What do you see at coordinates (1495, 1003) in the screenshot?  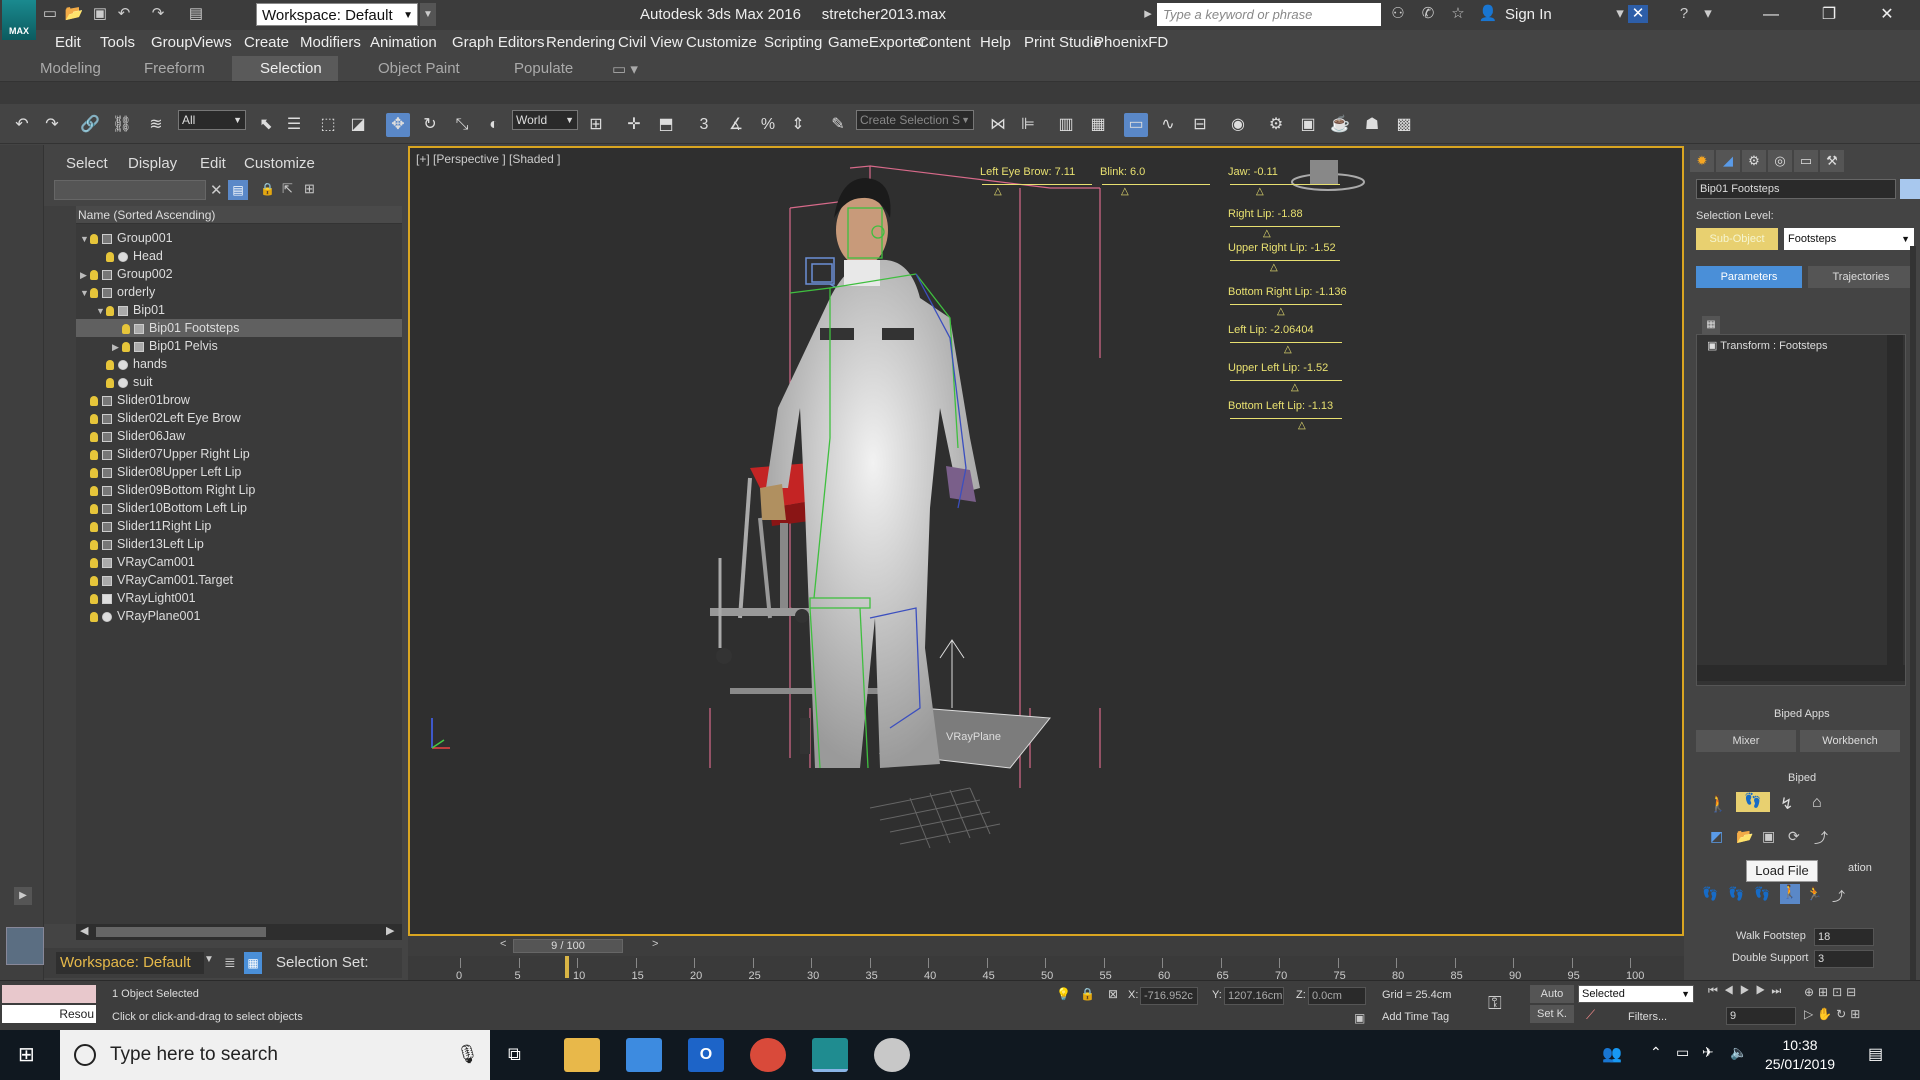 I see `set-key-icon: ⚿` at bounding box center [1495, 1003].